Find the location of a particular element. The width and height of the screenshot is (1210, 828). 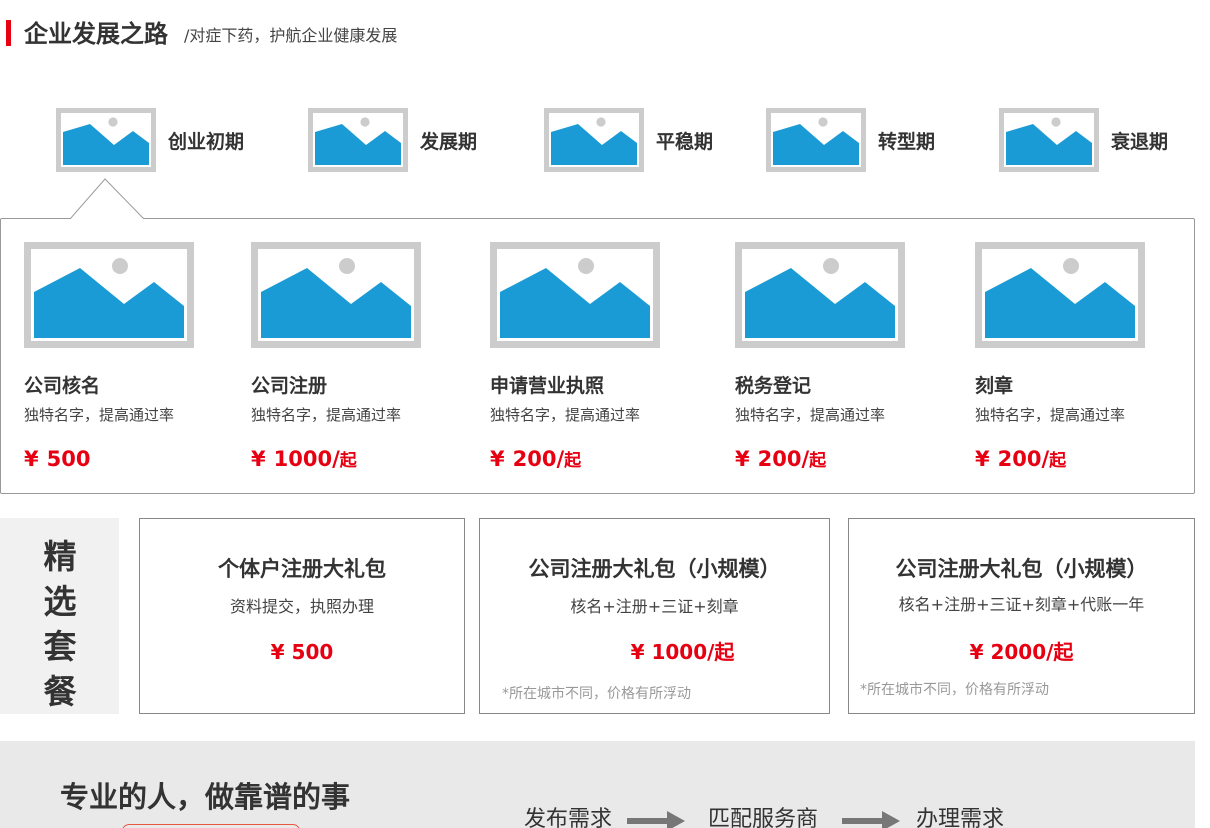

package-price: ¥ 500 is located at coordinates (302, 652).